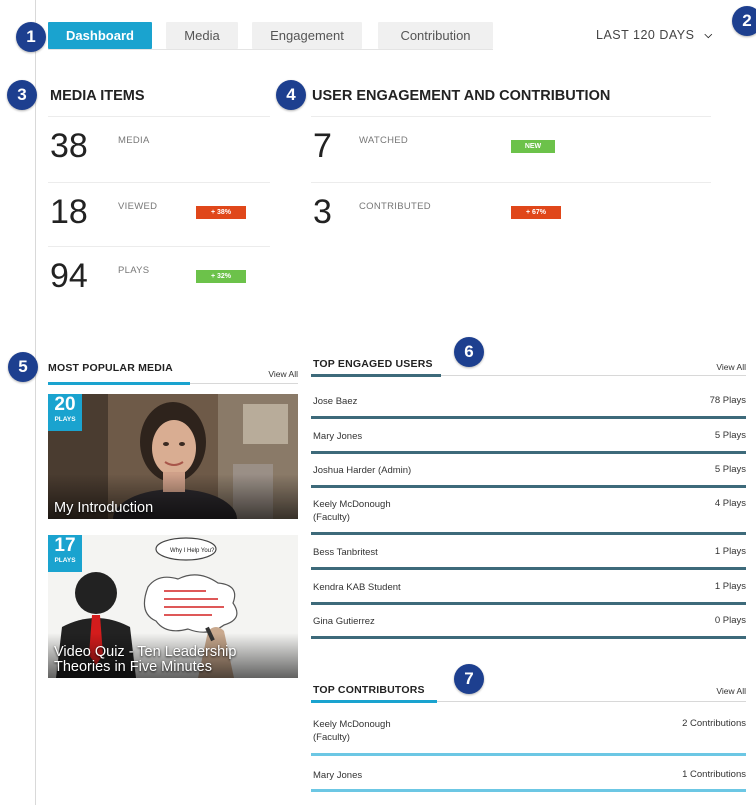 This screenshot has height=805, width=756. Describe the element at coordinates (357, 587) in the screenshot. I see `user-name: Kendra KAB Student` at that location.